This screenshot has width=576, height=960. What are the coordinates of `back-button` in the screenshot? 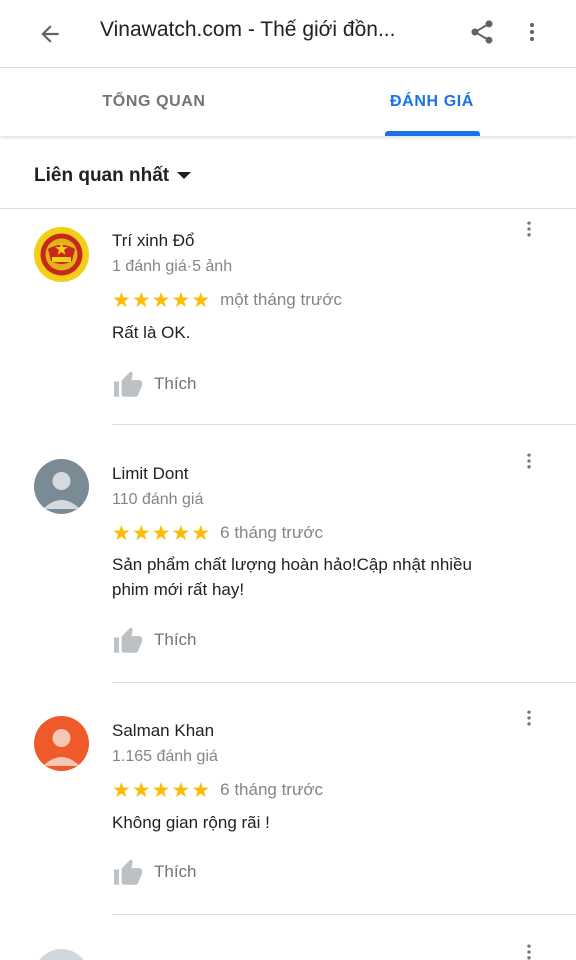 It's located at (50, 34).